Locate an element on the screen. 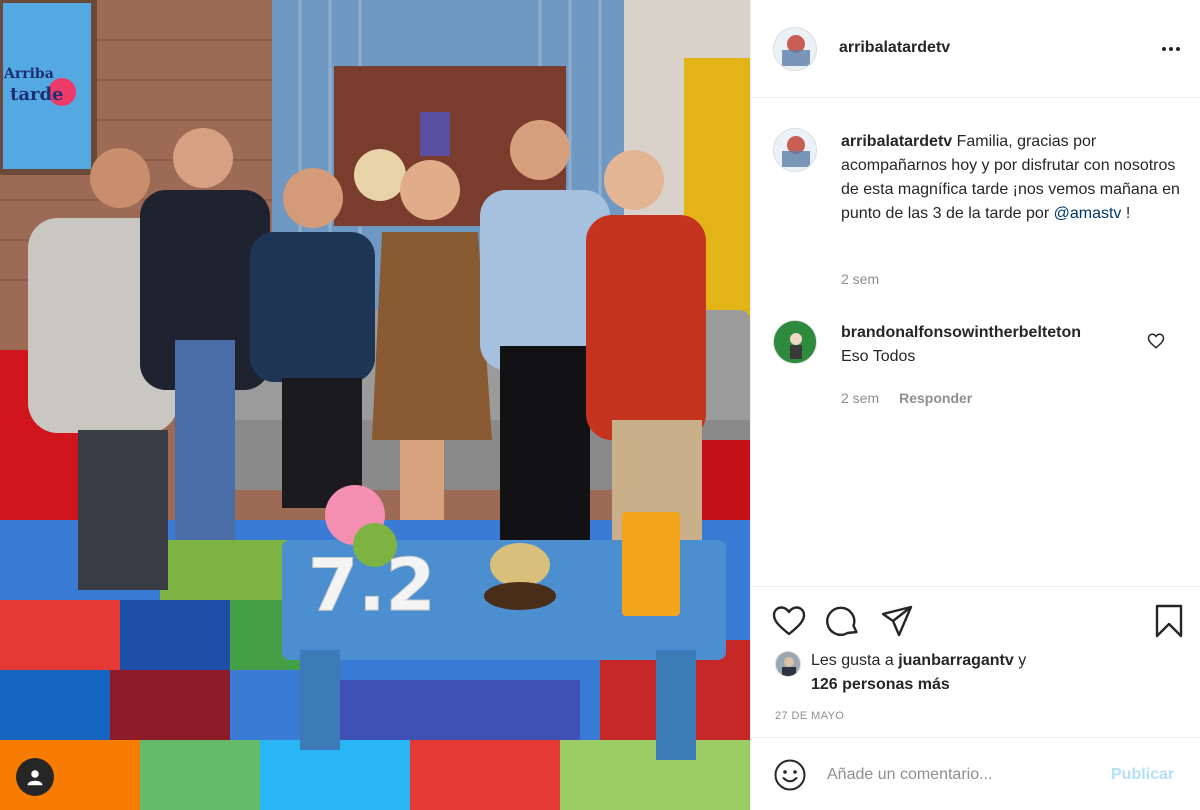 This screenshot has height=810, width=1200. comment-heart-icon is located at coordinates (1156, 341).